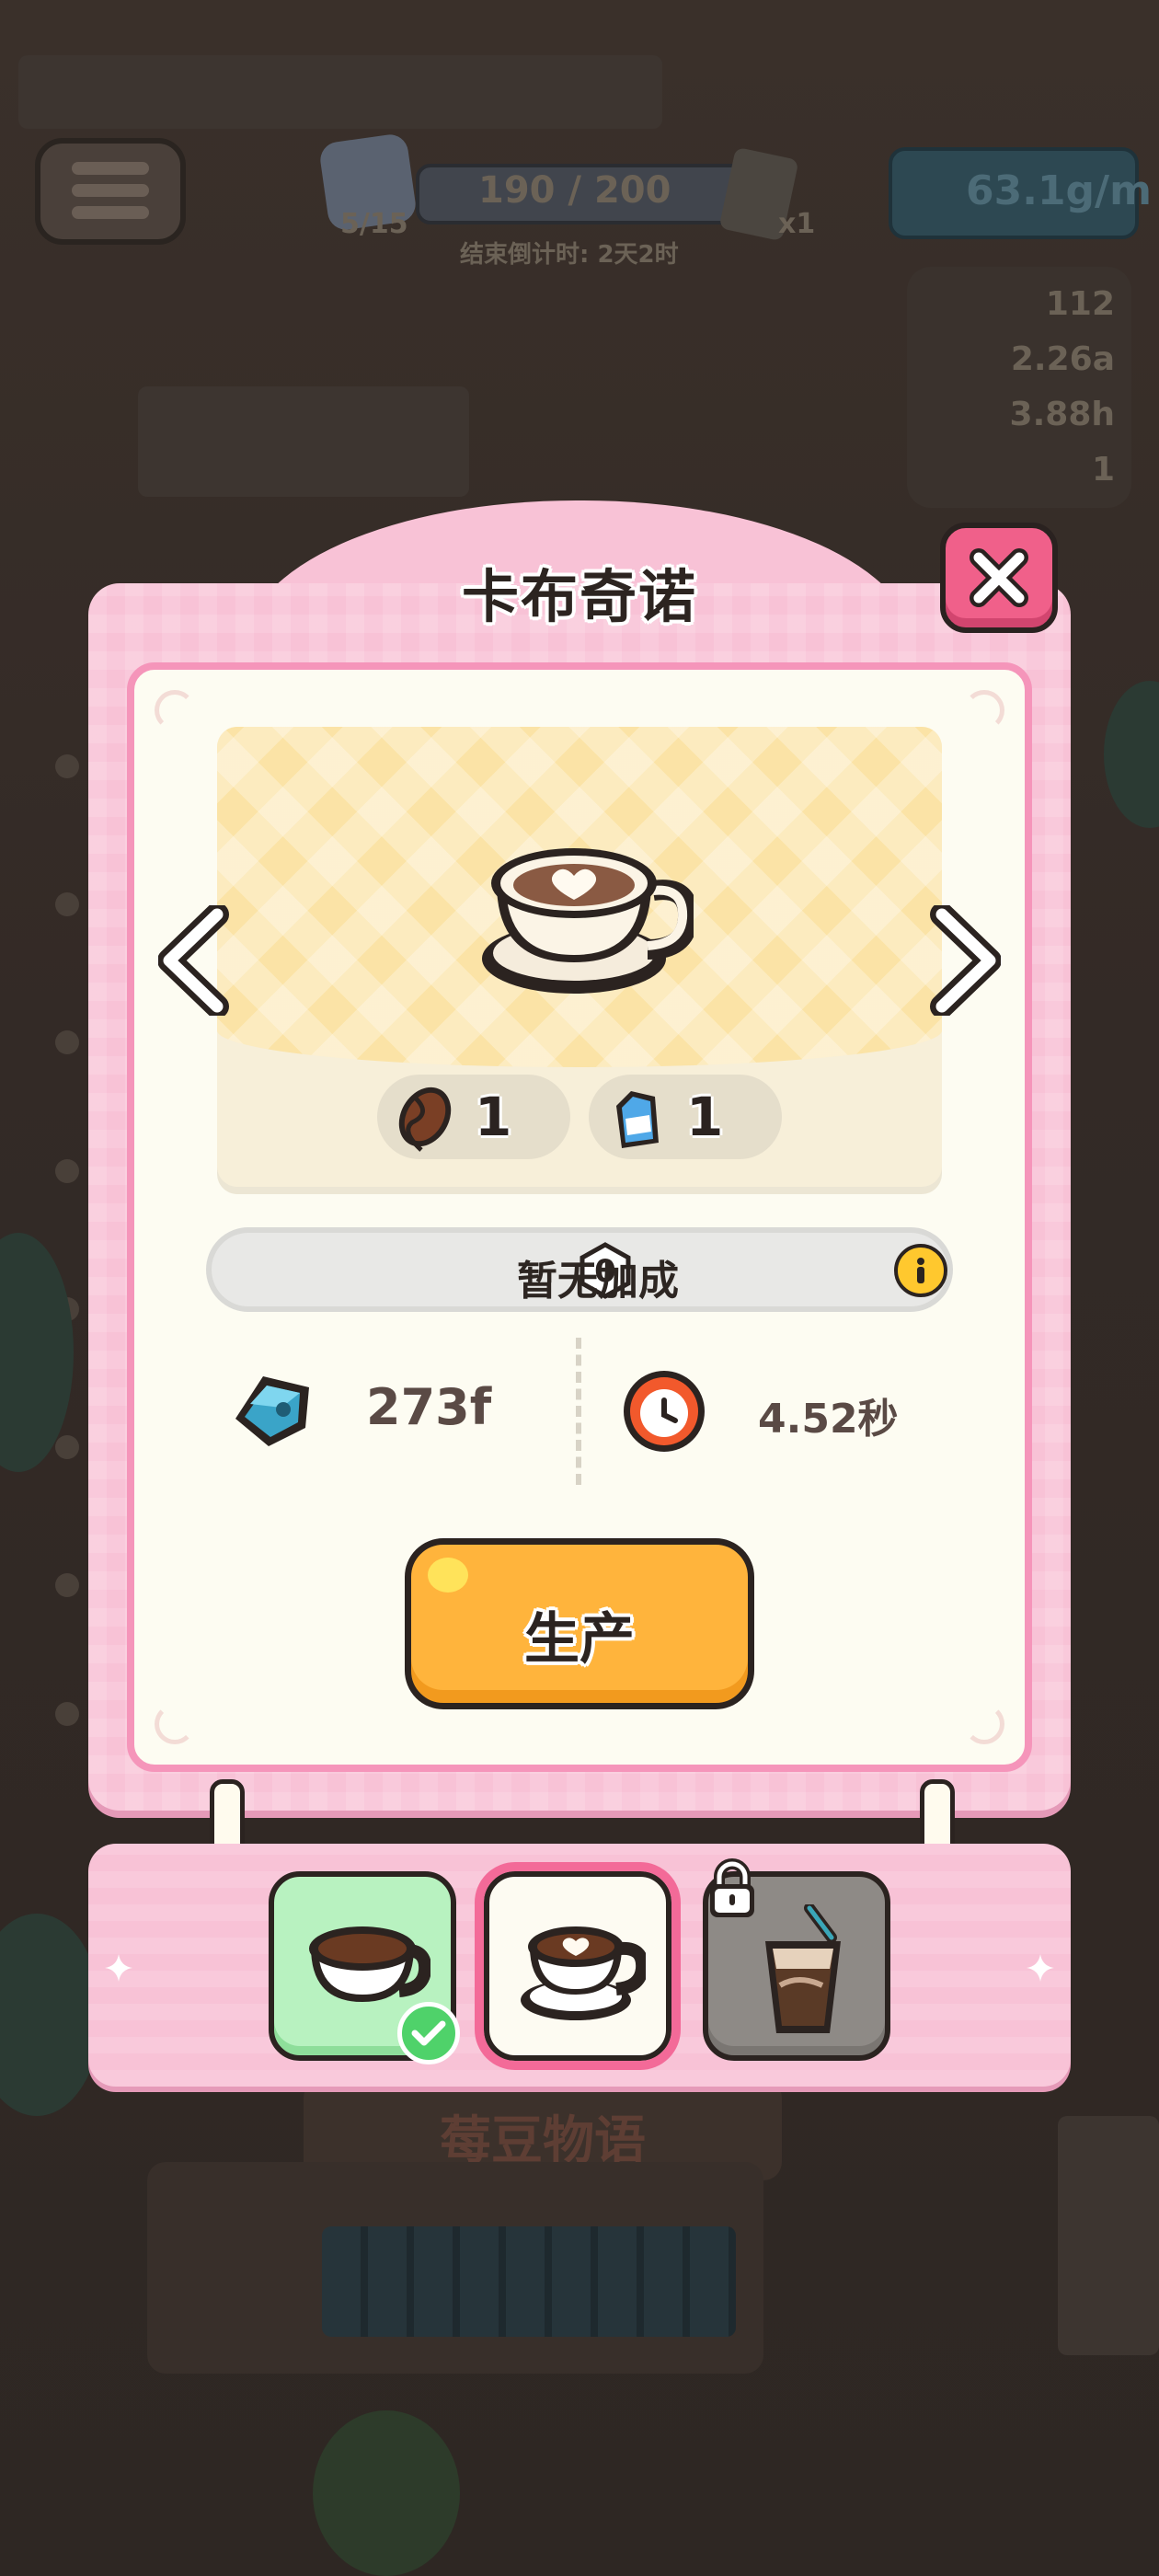 The height and width of the screenshot is (2576, 1159). What do you see at coordinates (448, 1575) in the screenshot?
I see `button-shine` at bounding box center [448, 1575].